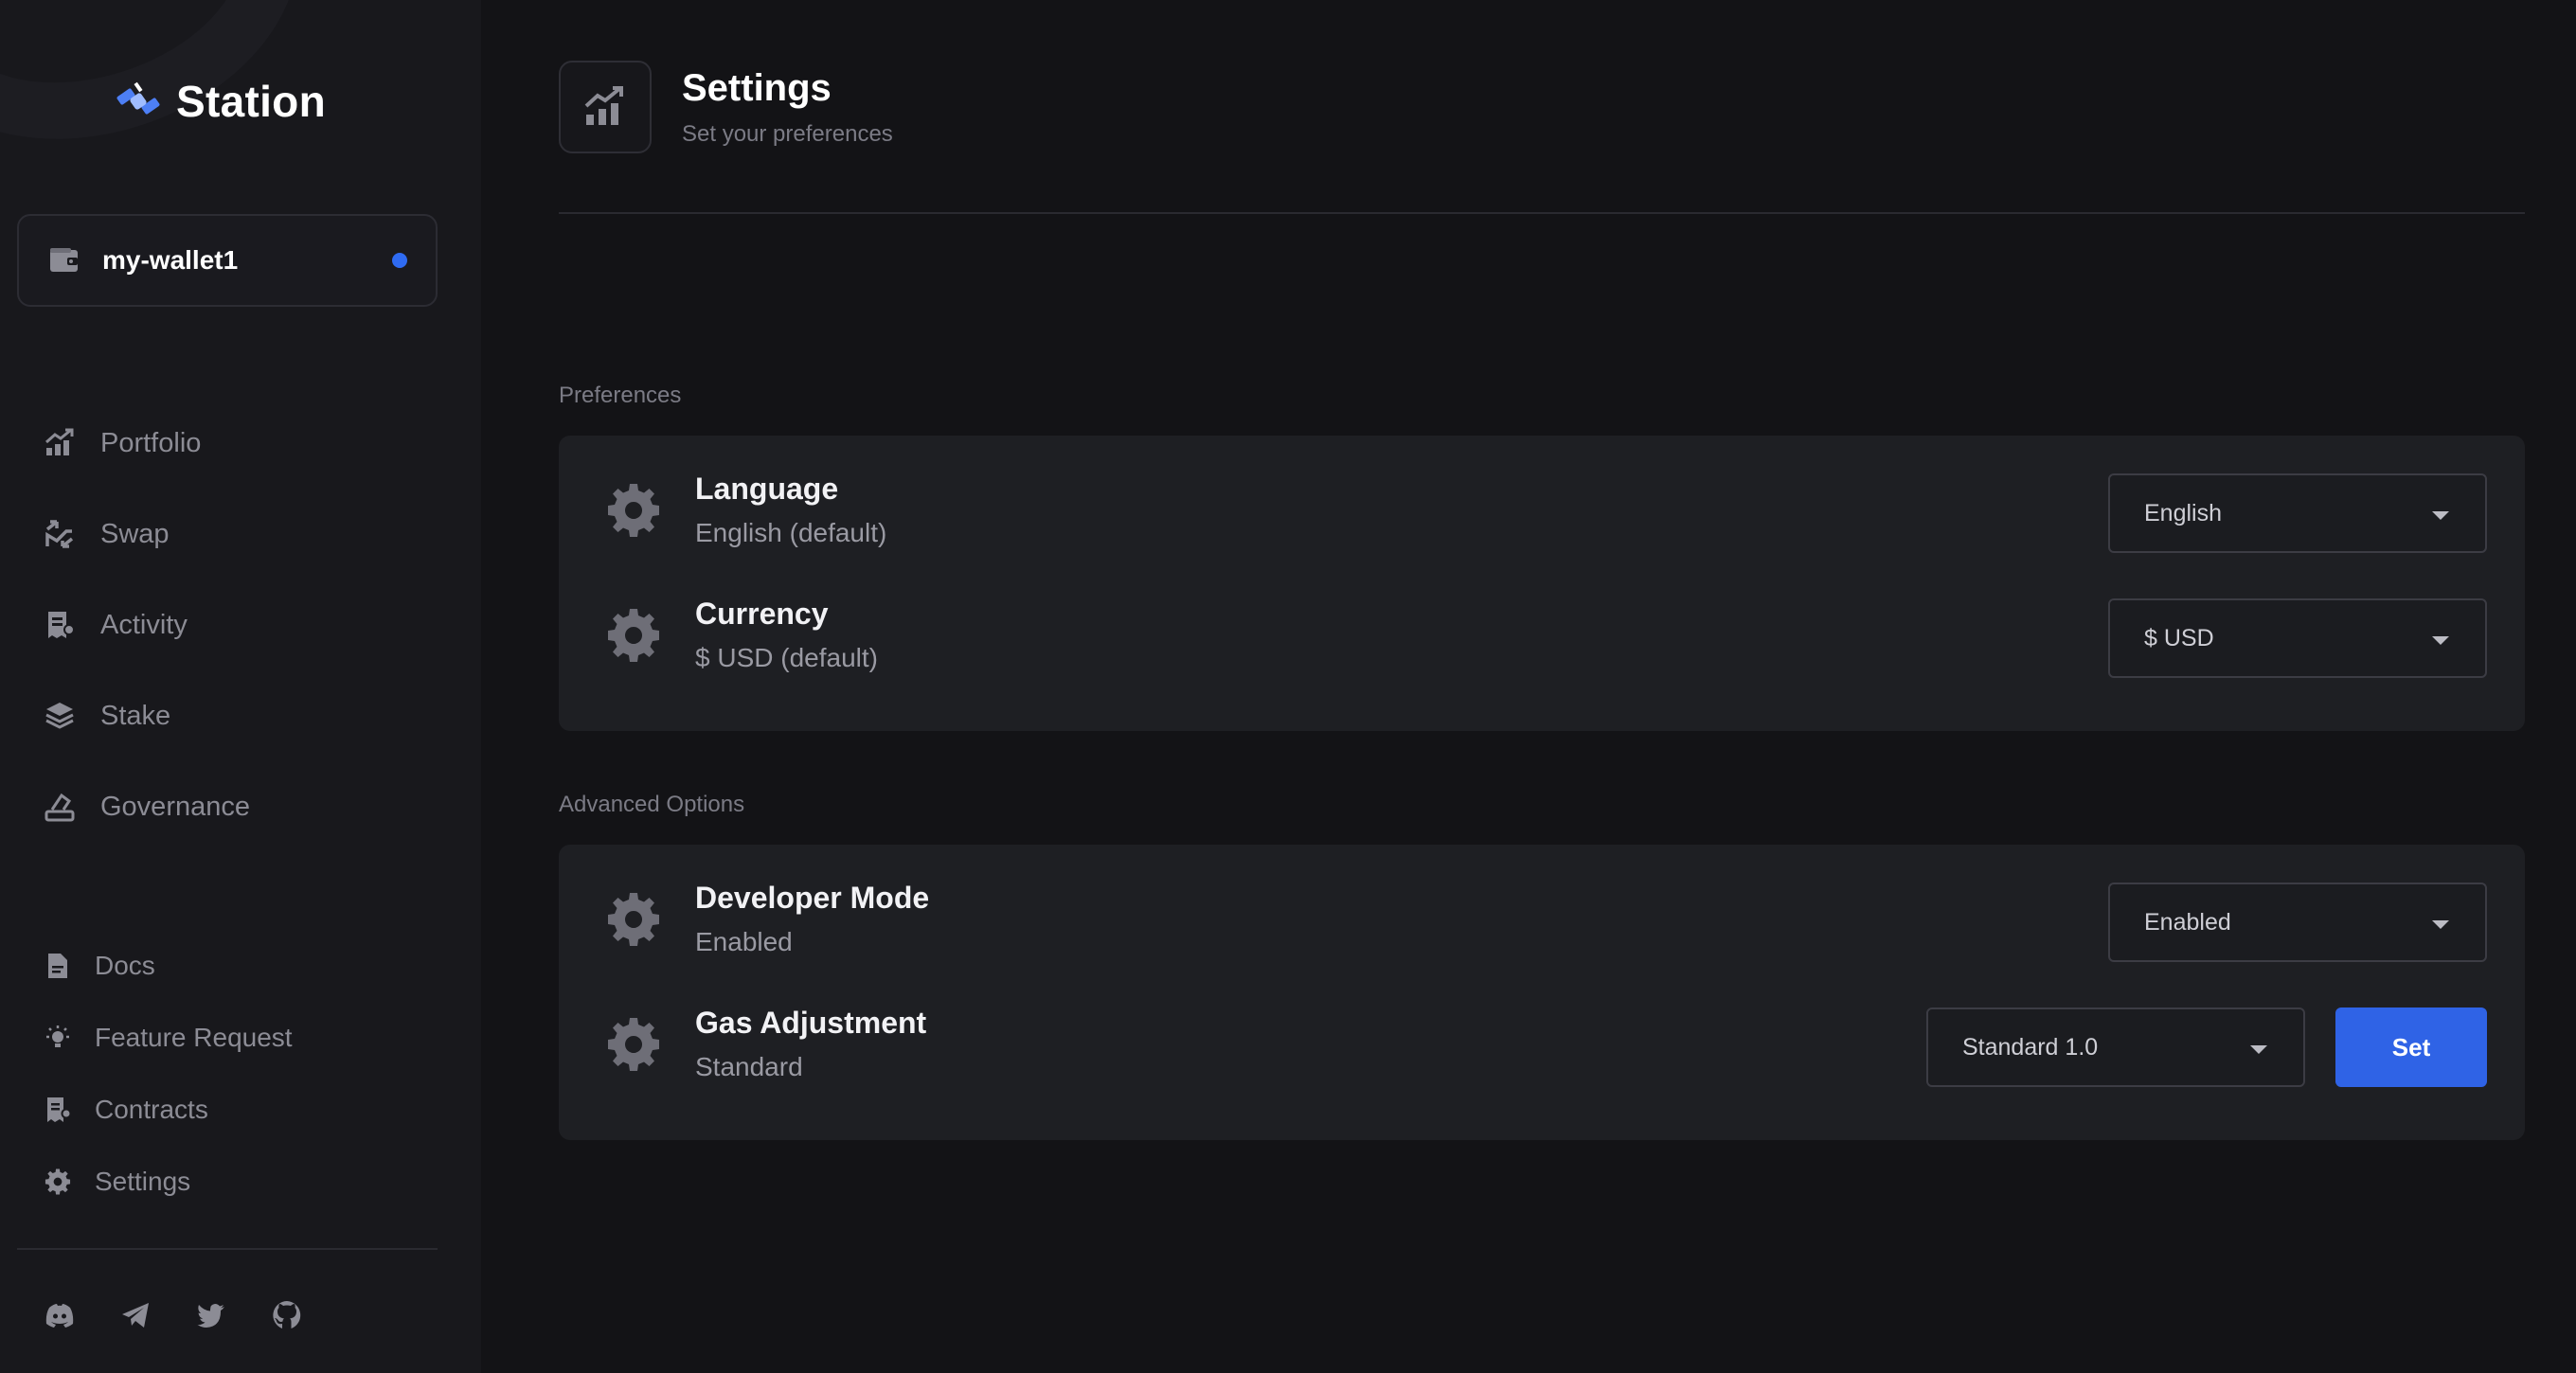  Describe the element at coordinates (2411, 1047) in the screenshot. I see `set-button: Set` at that location.